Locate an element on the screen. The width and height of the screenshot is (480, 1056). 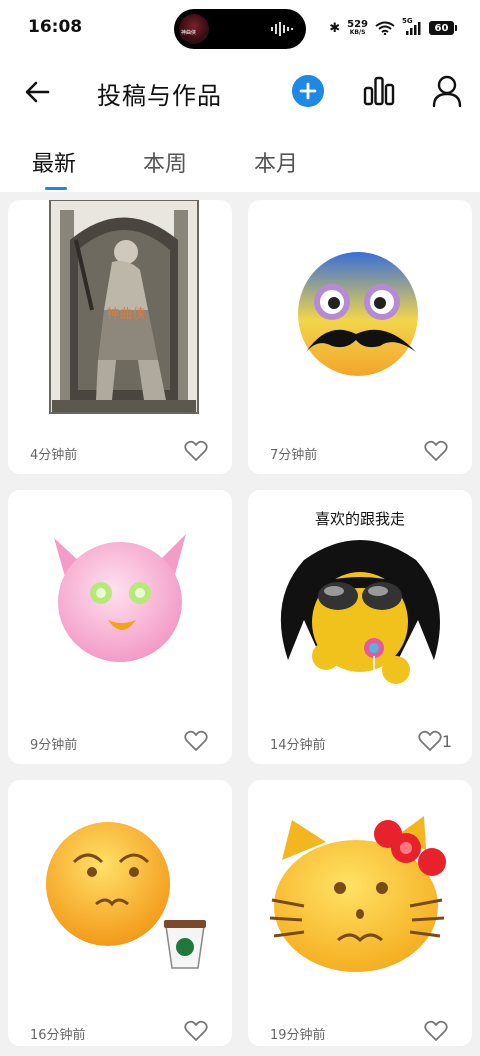
post-image-pink-devil-emoji is located at coordinates (120, 598).